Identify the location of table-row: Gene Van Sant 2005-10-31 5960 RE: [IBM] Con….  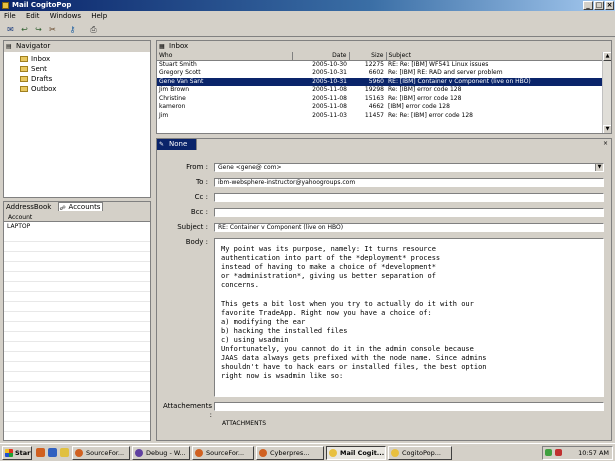
(384, 81).